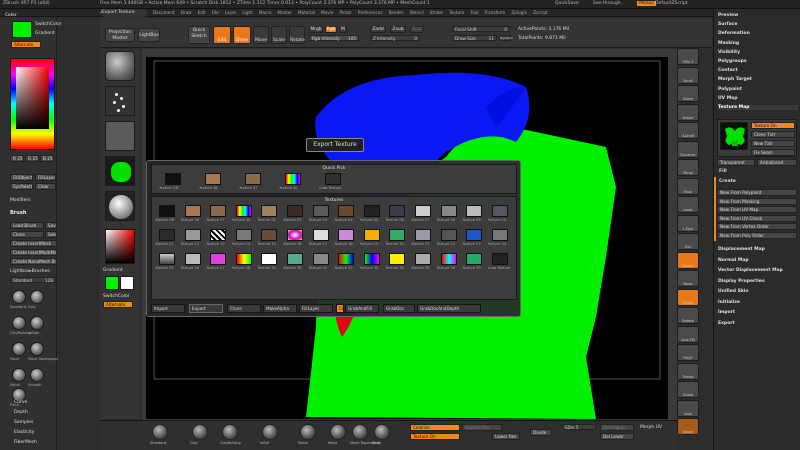  I want to click on colorize-toggle: Colorize, so click(435, 427).